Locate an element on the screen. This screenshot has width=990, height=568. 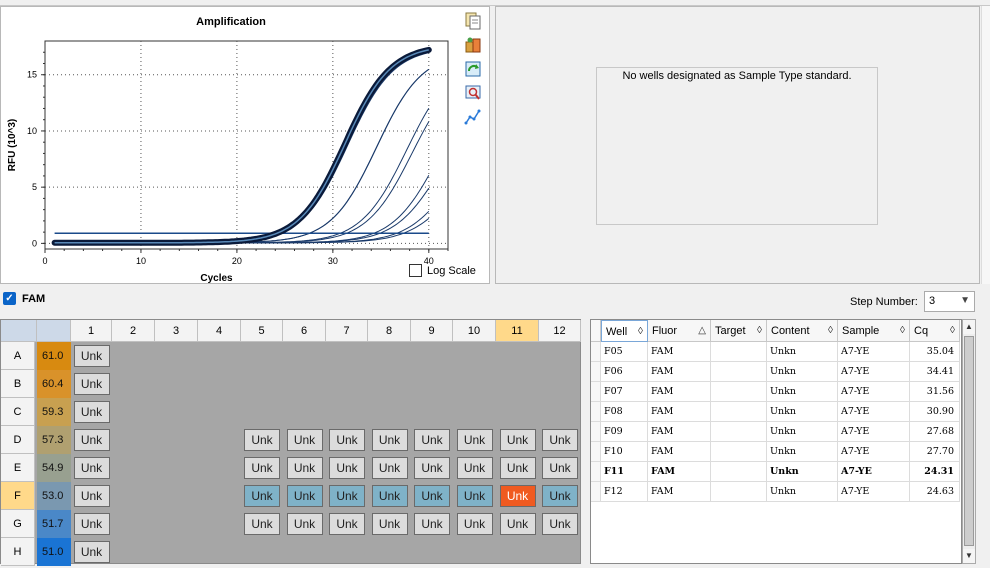
well-G11: Unk is located at coordinates (517, 524).